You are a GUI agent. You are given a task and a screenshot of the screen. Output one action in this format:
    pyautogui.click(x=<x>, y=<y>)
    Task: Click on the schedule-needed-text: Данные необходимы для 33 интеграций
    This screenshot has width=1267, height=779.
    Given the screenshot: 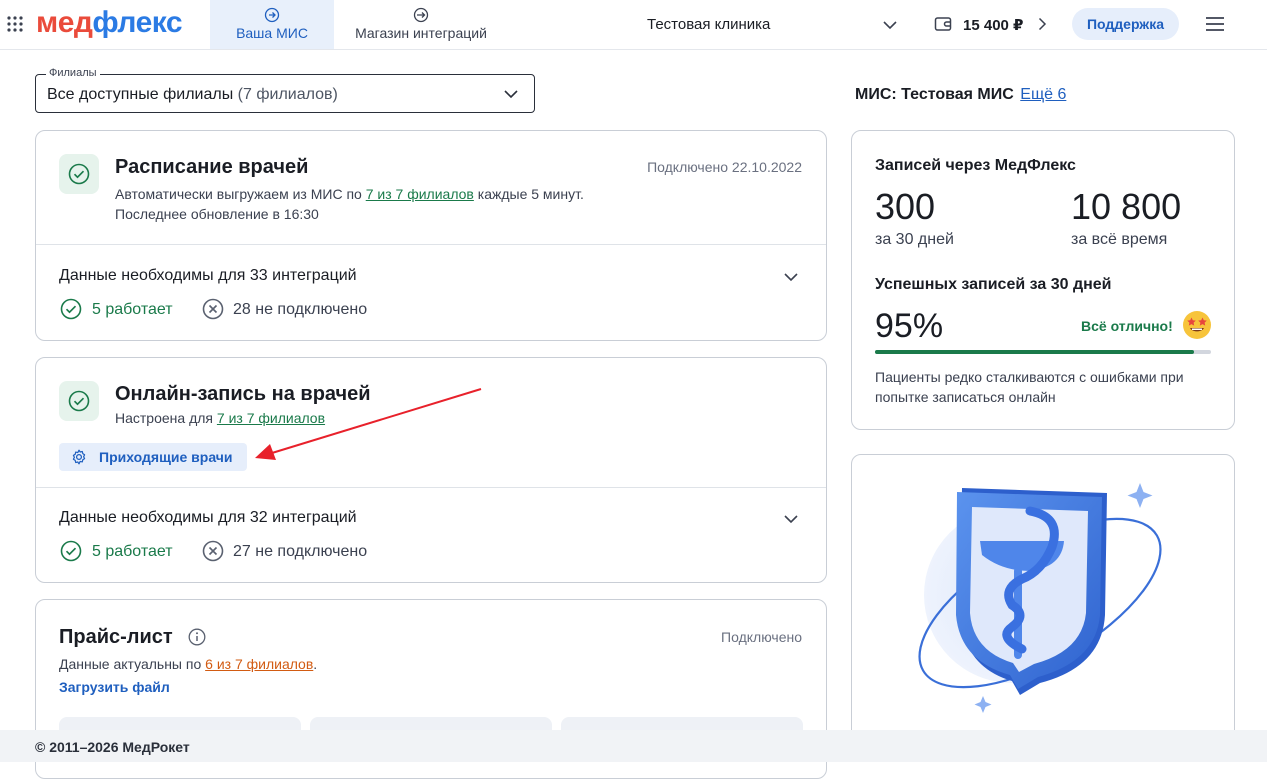 What is the action you would take?
    pyautogui.click(x=208, y=276)
    